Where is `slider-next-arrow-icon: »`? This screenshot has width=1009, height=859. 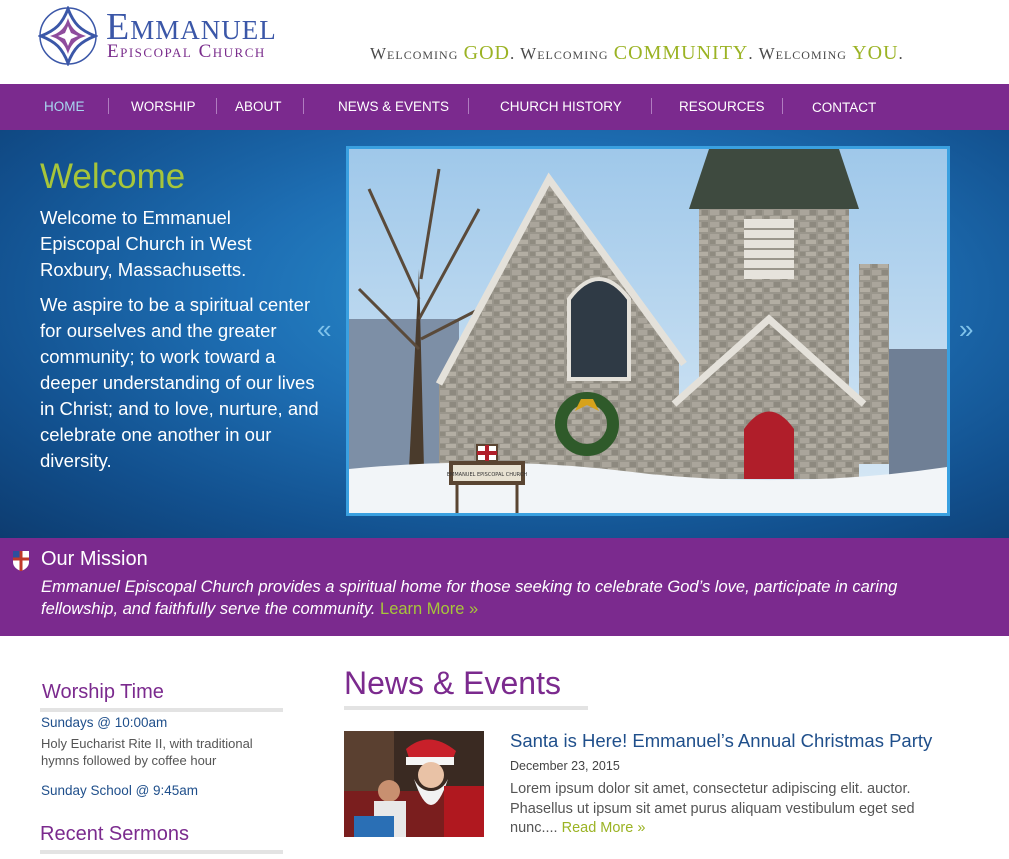
slider-next-arrow-icon: » is located at coordinates (966, 329).